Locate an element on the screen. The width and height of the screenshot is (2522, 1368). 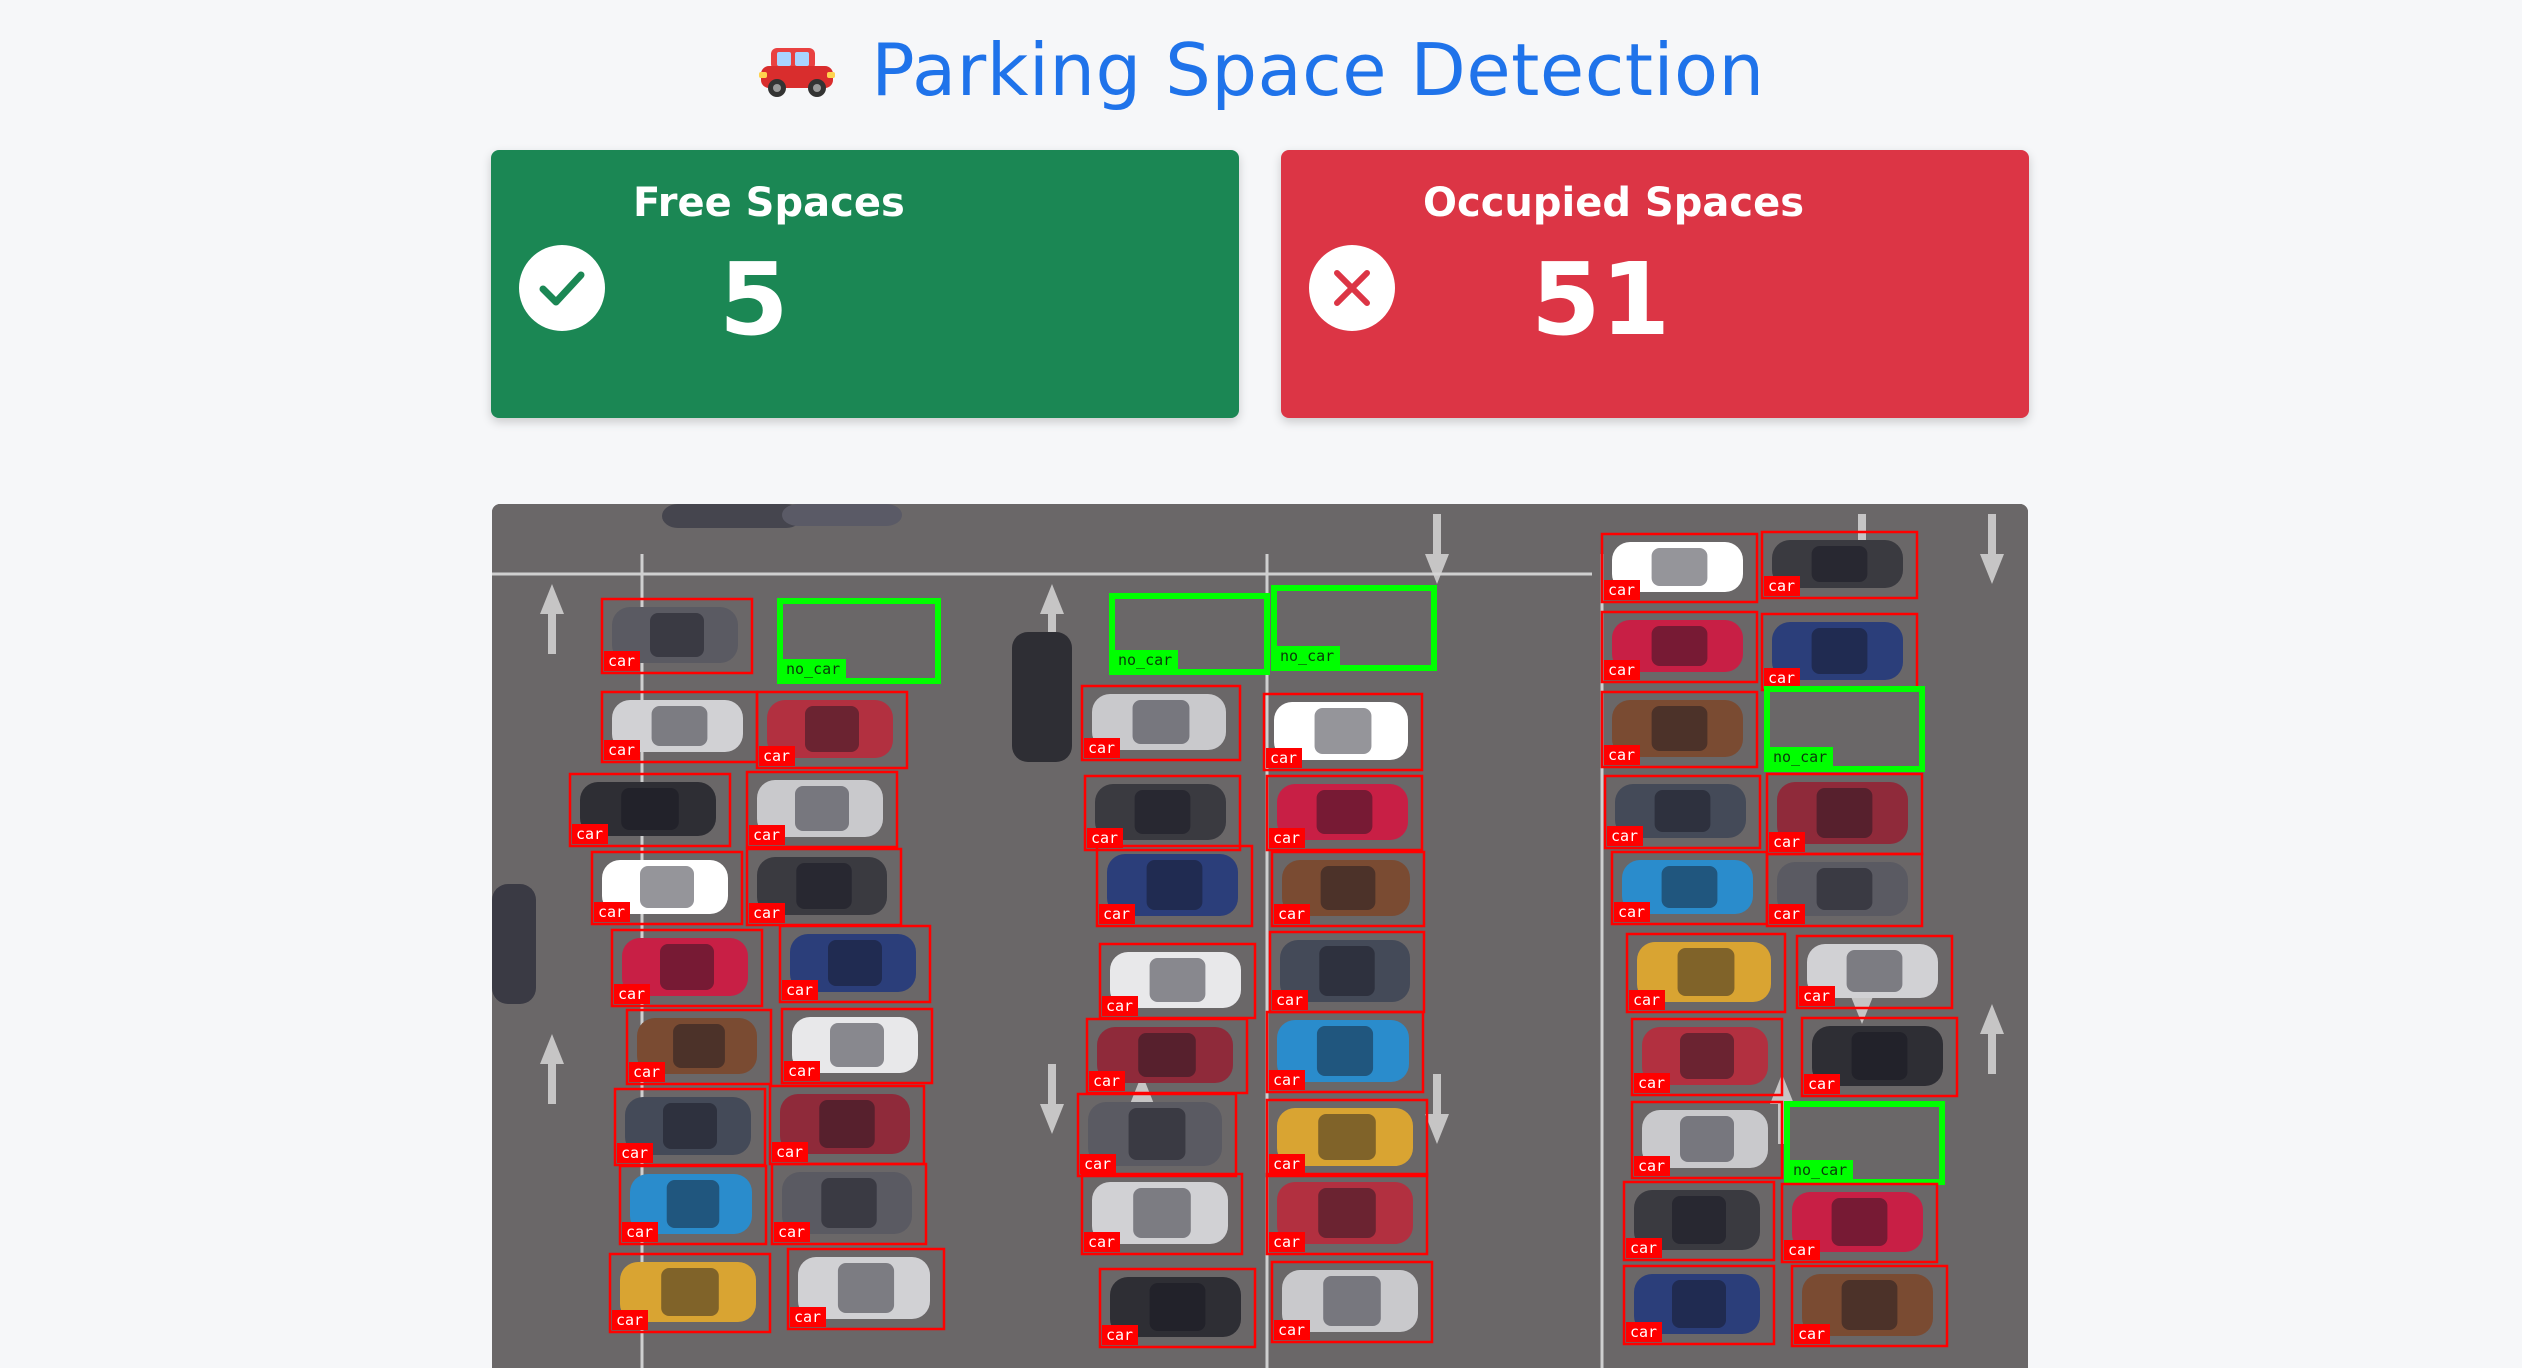
occupied-spaces-label: Occupied Spaces is located at coordinates (1614, 203).